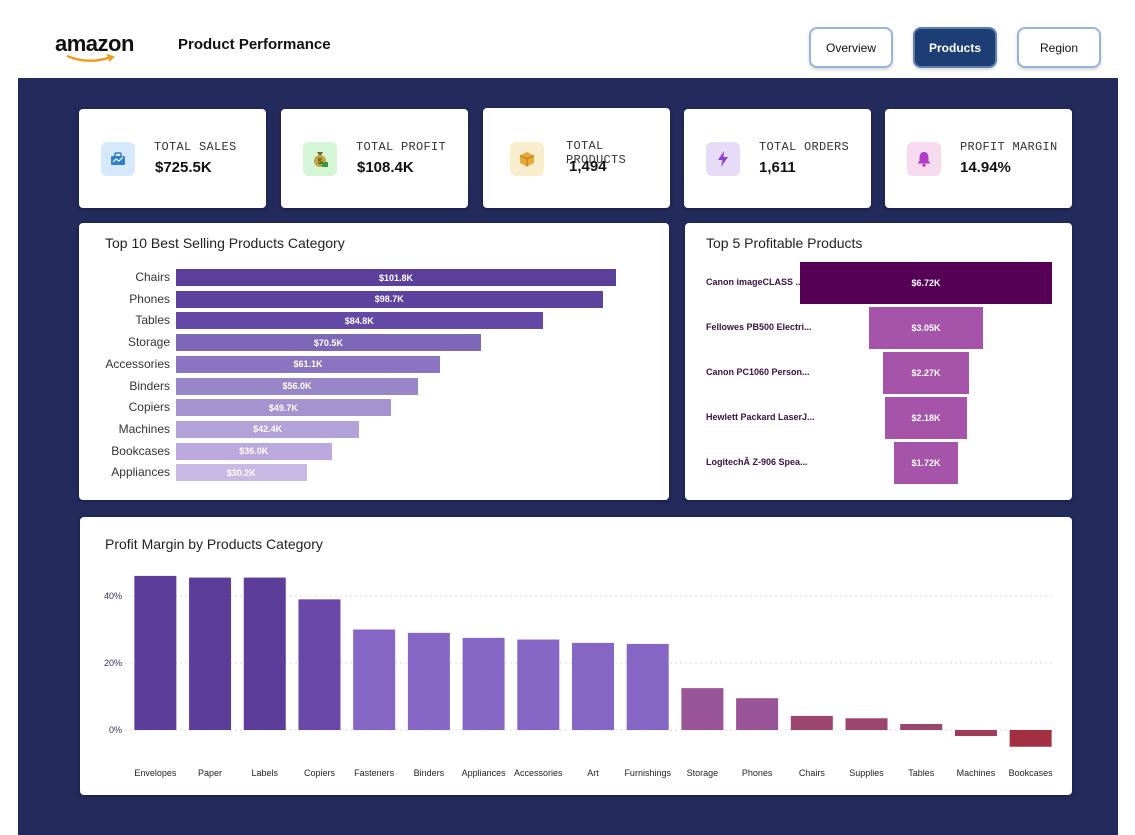 The width and height of the screenshot is (1135, 835). What do you see at coordinates (593, 773) in the screenshot?
I see `x-category-label: Art` at bounding box center [593, 773].